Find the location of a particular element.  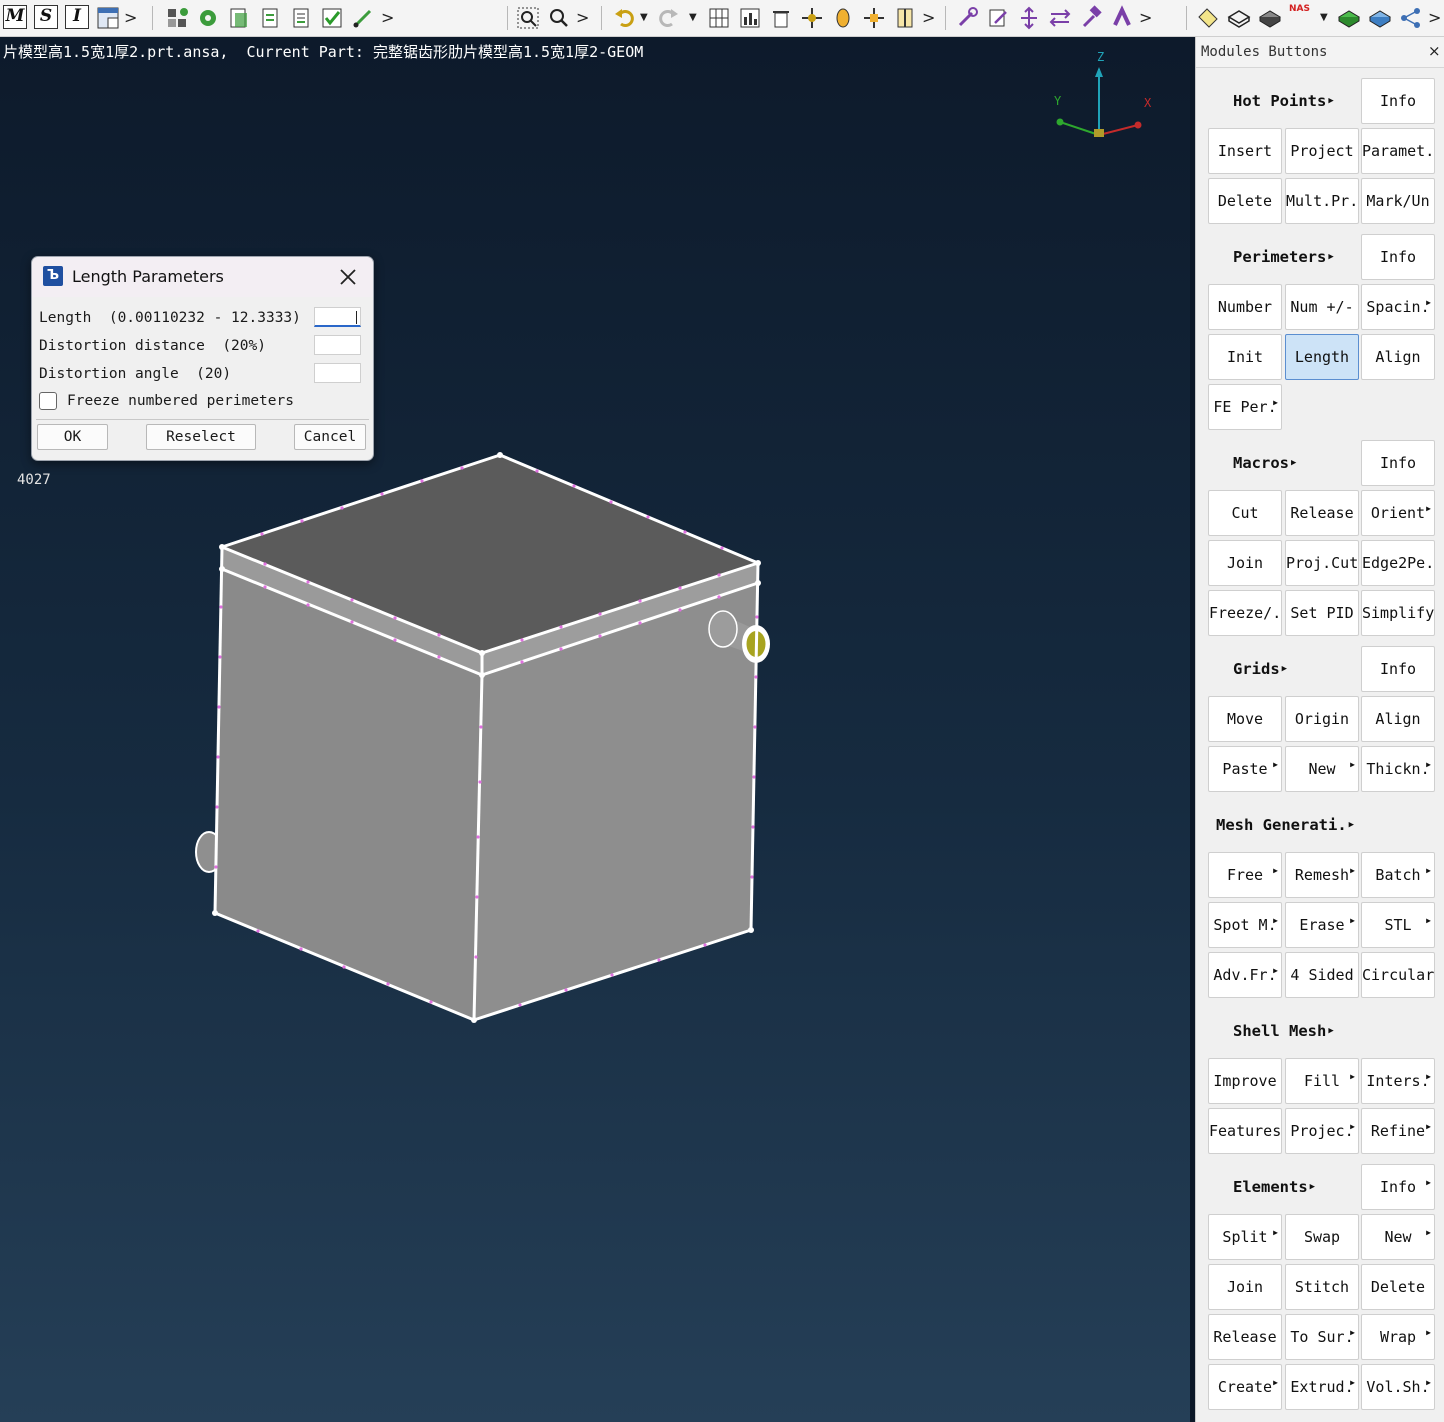

i-mode-button: I is located at coordinates (77, 17).